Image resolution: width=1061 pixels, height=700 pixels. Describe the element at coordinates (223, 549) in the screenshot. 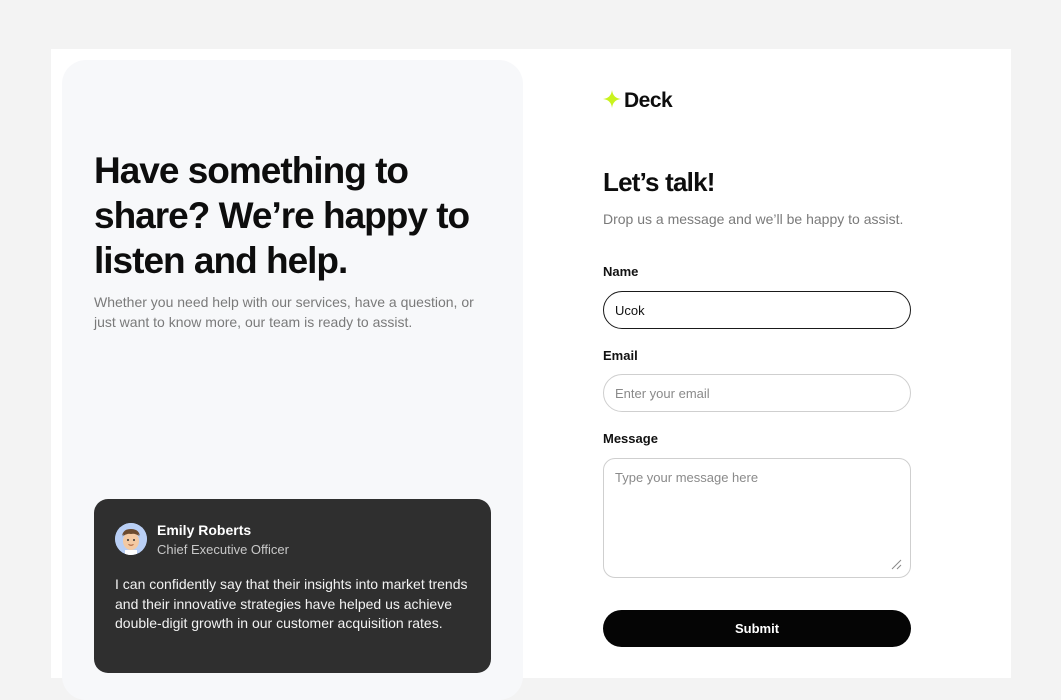

I see `testimonial-role: Chief Executive Officer` at that location.